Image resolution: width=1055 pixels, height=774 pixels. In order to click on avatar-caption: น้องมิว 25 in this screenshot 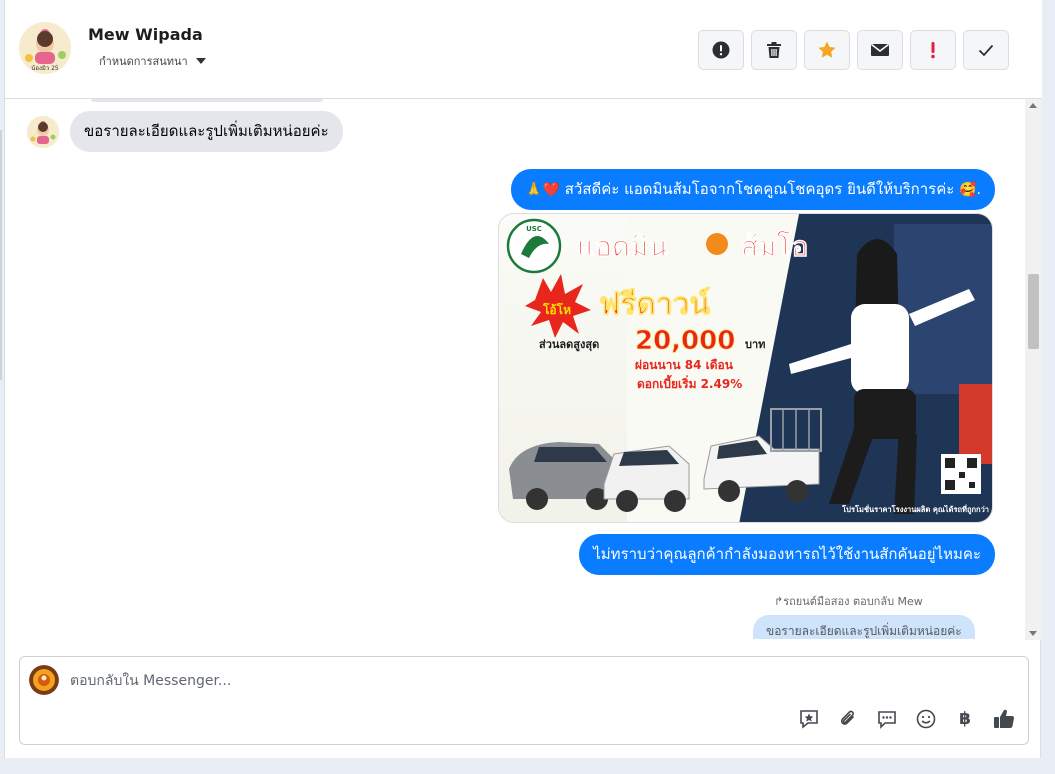, I will do `click(45, 68)`.